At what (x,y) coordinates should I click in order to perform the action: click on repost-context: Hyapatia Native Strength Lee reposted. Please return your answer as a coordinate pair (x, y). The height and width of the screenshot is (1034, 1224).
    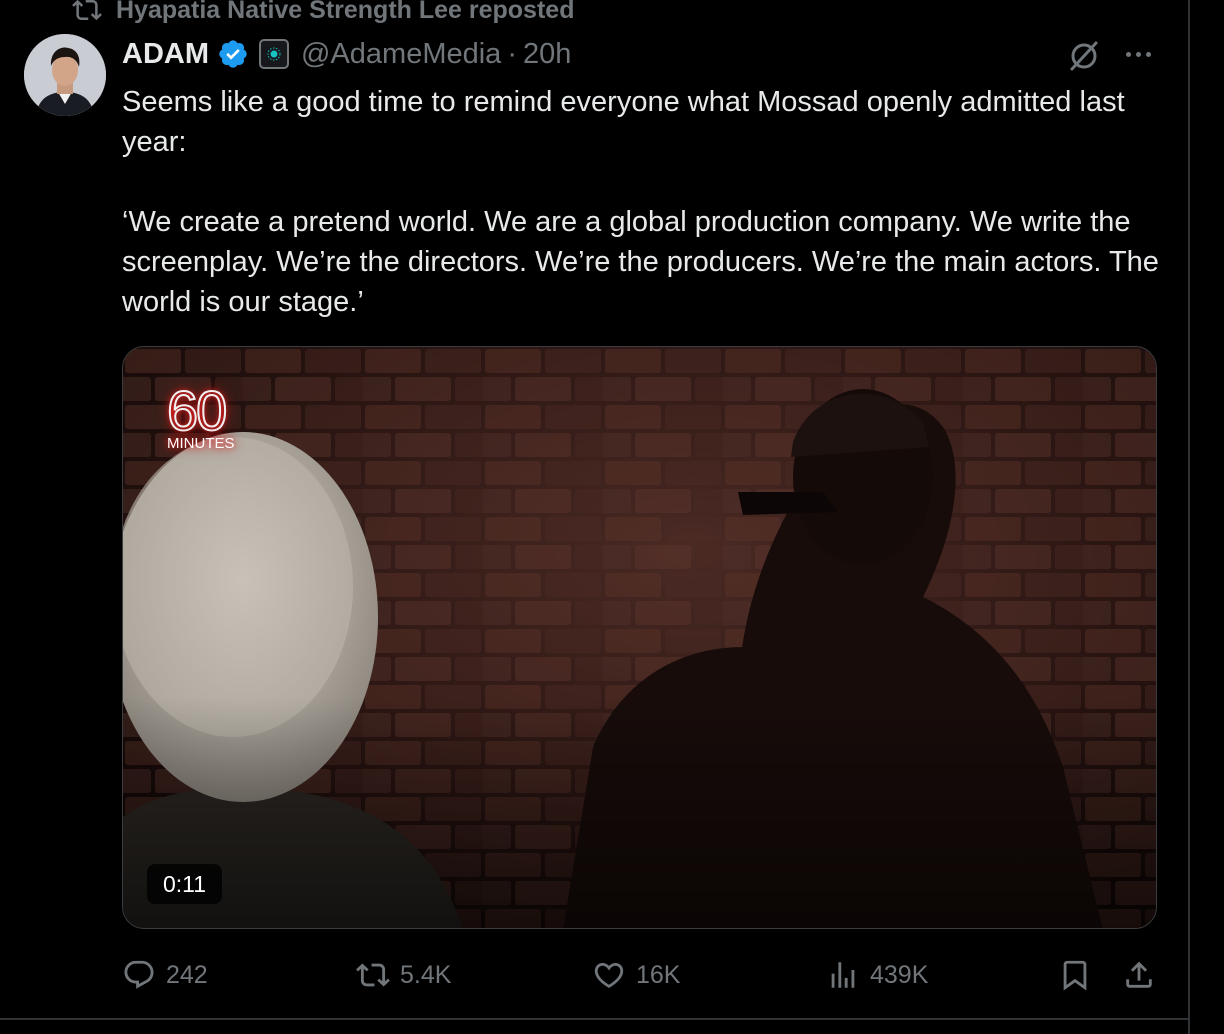
    Looking at the image, I should click on (323, 13).